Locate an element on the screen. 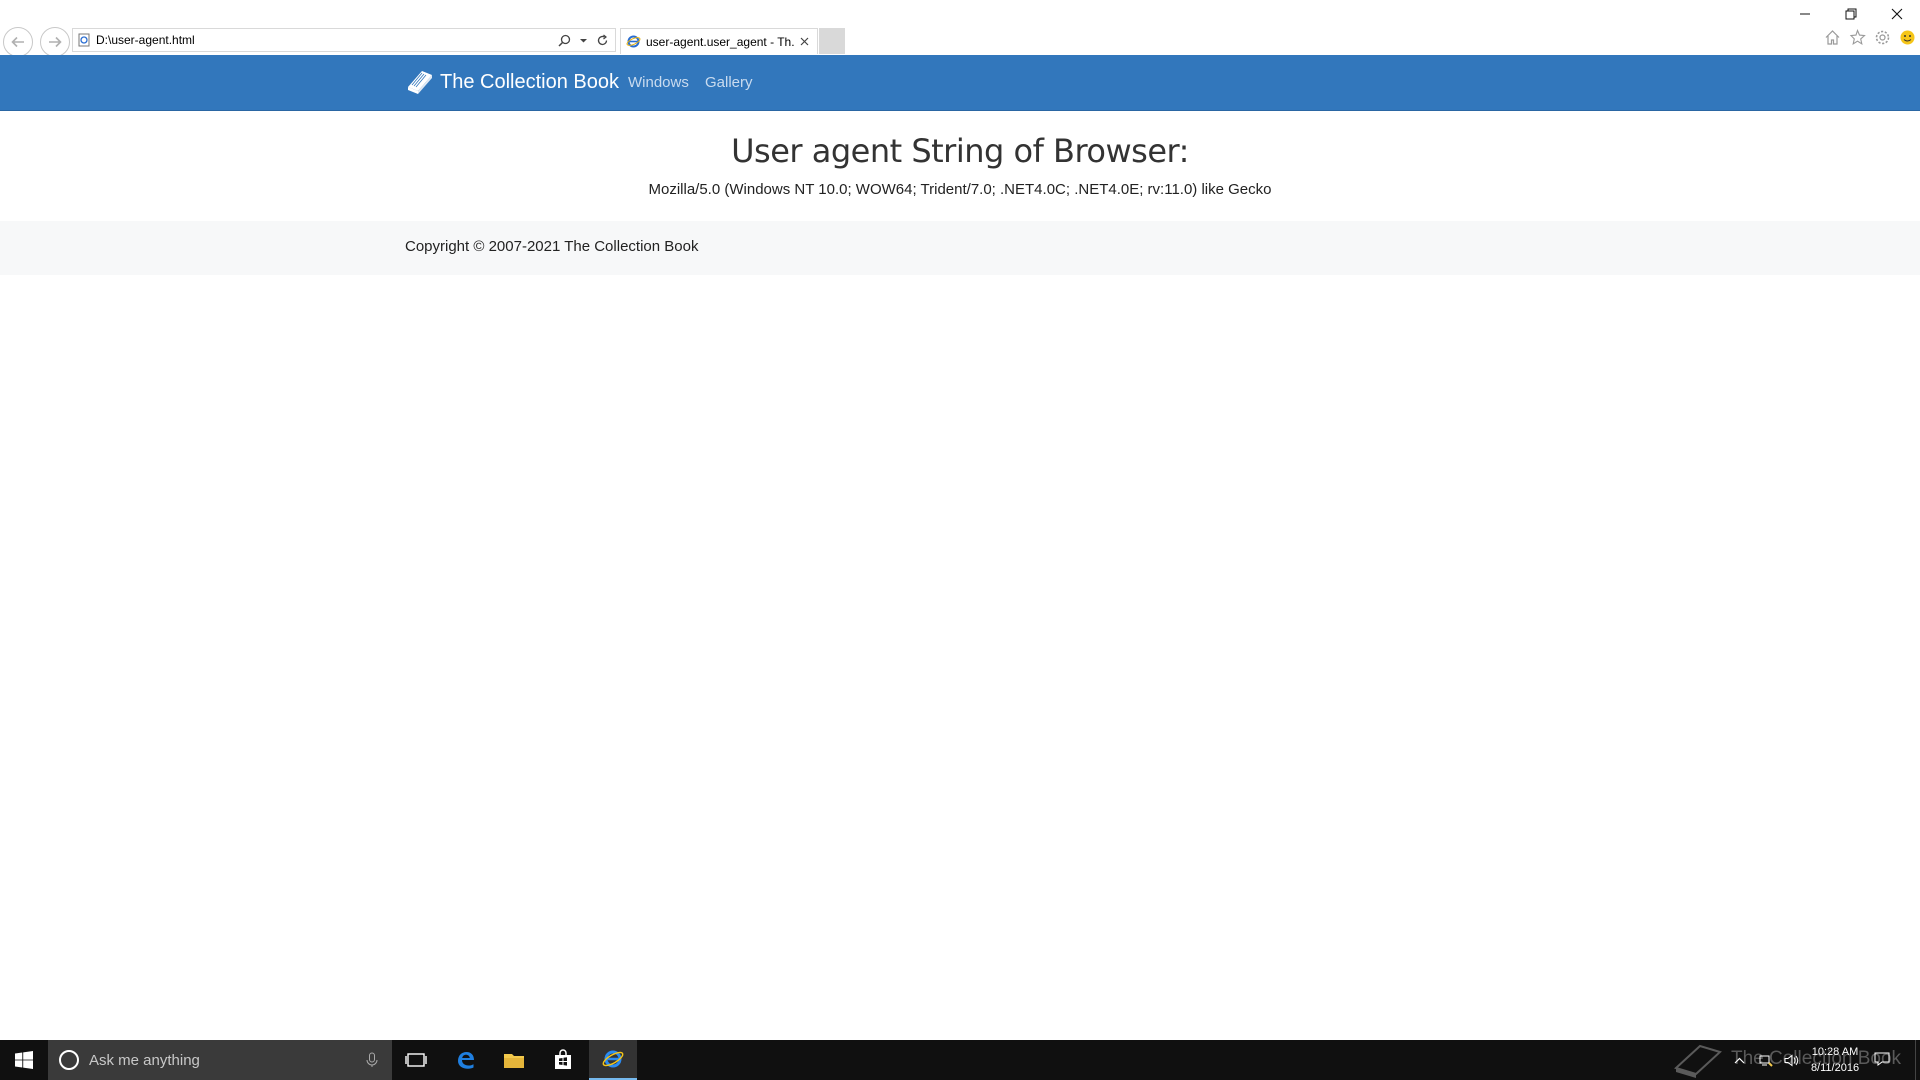  page-icon is located at coordinates (84, 40).